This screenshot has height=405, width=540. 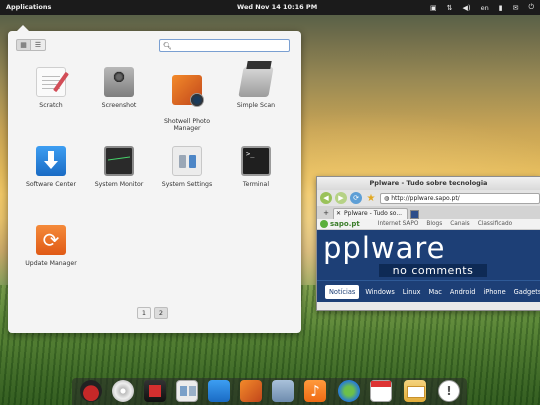 I want to click on app-label: System Settings, so click(x=187, y=184).